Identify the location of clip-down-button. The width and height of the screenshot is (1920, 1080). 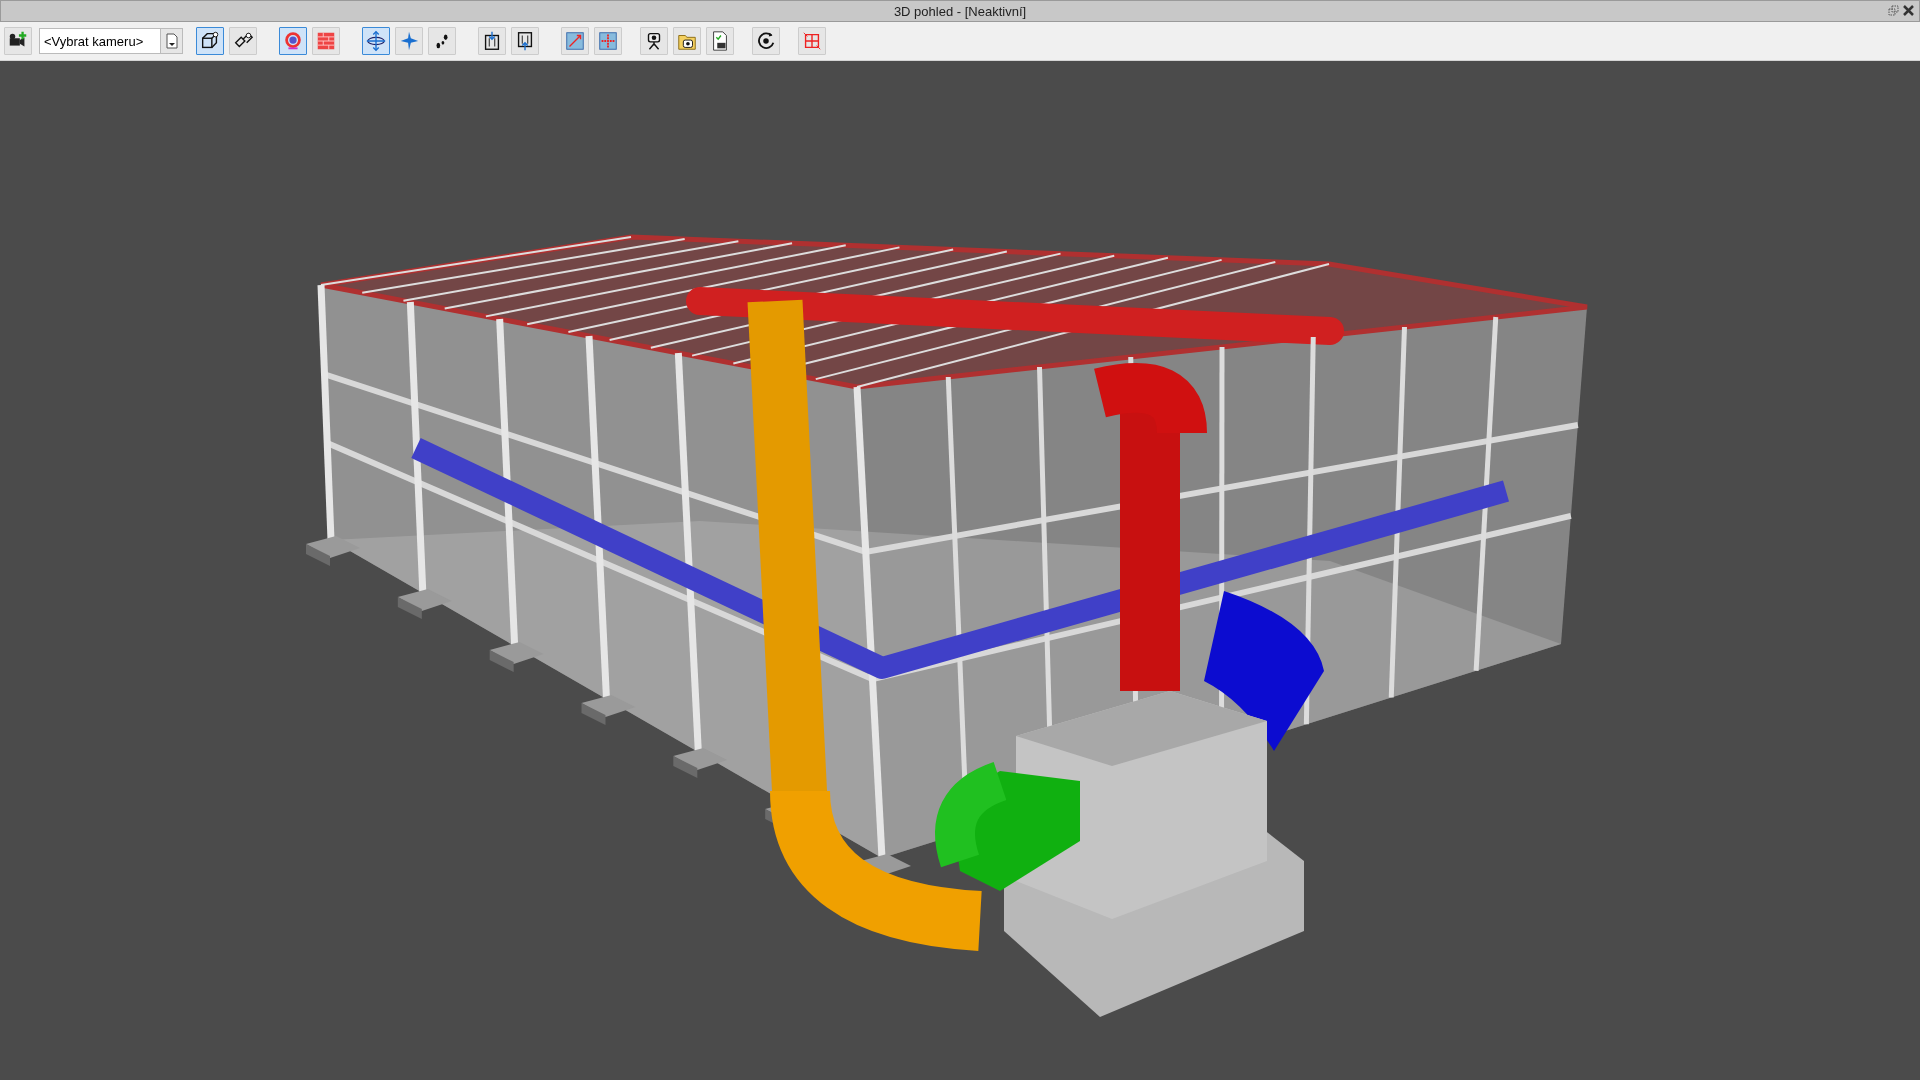
(492, 41).